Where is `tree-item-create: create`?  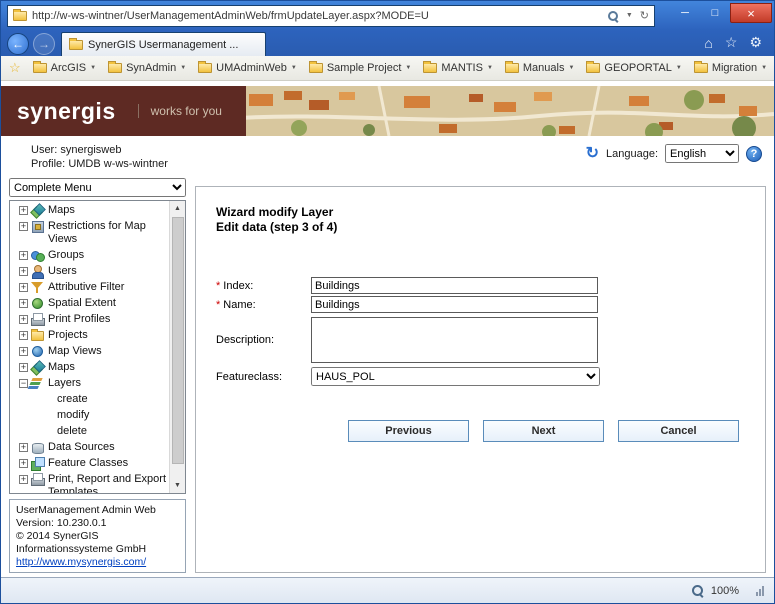 tree-item-create: create is located at coordinates (93, 399).